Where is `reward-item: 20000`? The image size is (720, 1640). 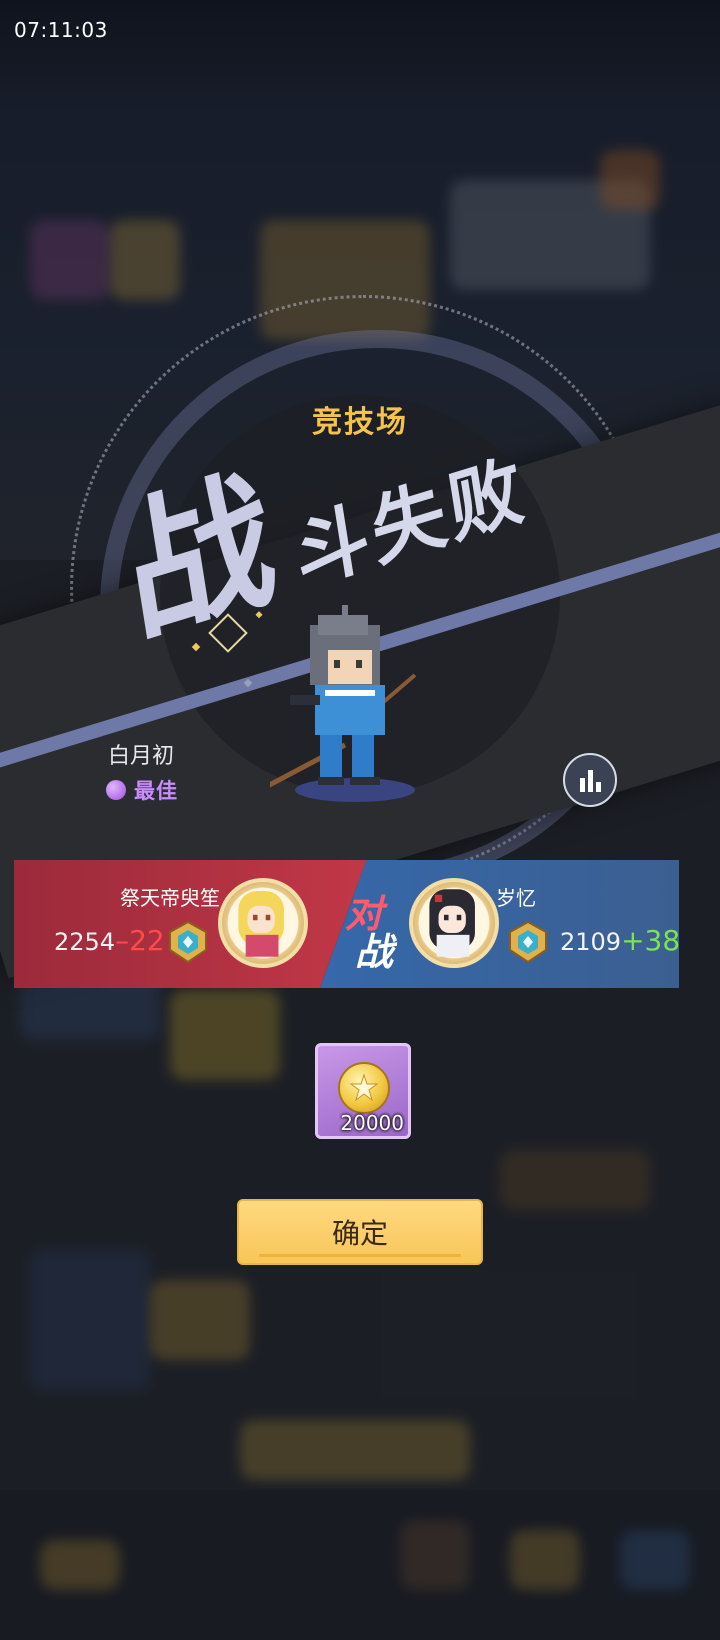 reward-item: 20000 is located at coordinates (363, 1091).